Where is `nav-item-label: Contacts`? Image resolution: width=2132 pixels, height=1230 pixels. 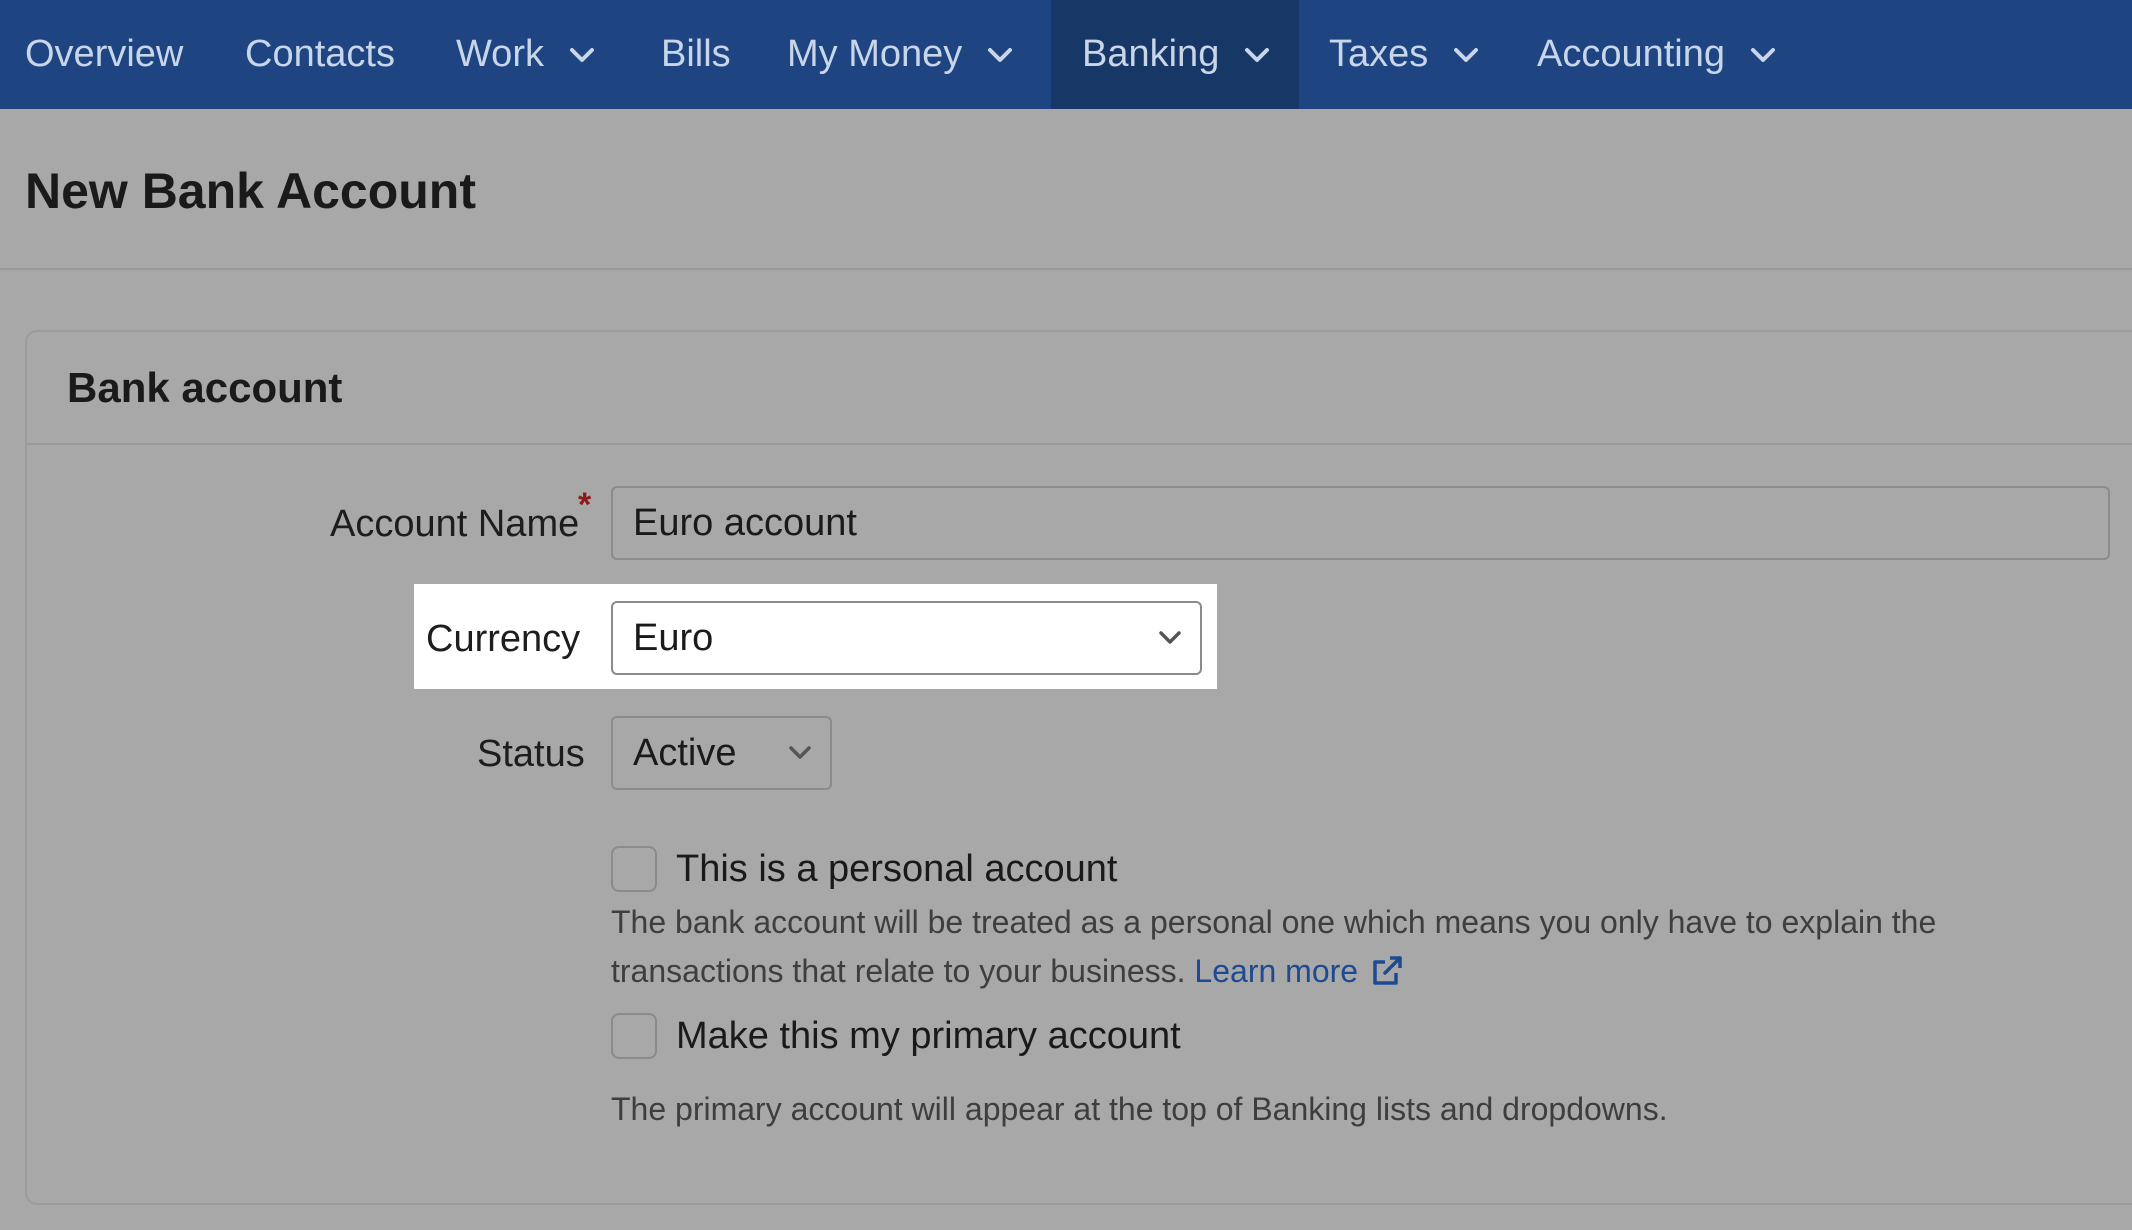 nav-item-label: Contacts is located at coordinates (320, 54).